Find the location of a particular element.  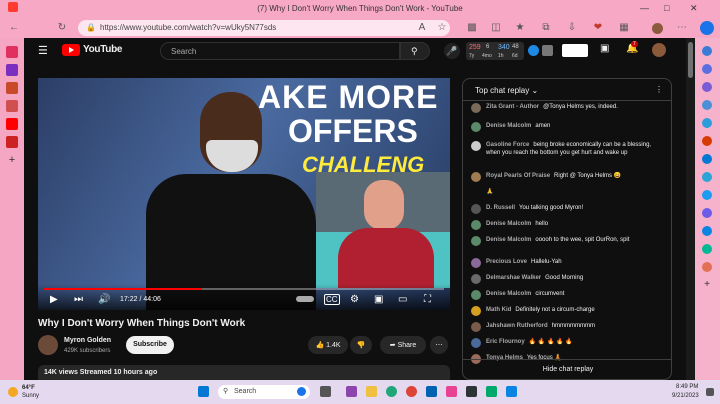

subscribe-button: Subscribe is located at coordinates (150, 345).